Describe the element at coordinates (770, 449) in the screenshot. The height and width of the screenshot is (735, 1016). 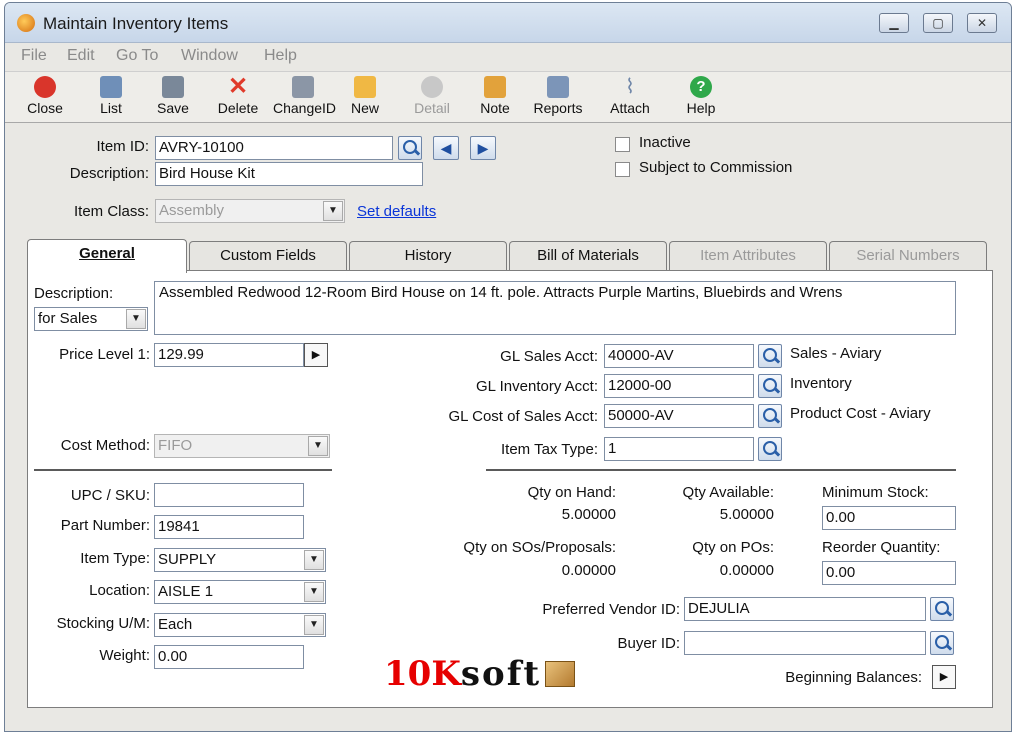
I see `item-tax-type-lookup-icon` at that location.